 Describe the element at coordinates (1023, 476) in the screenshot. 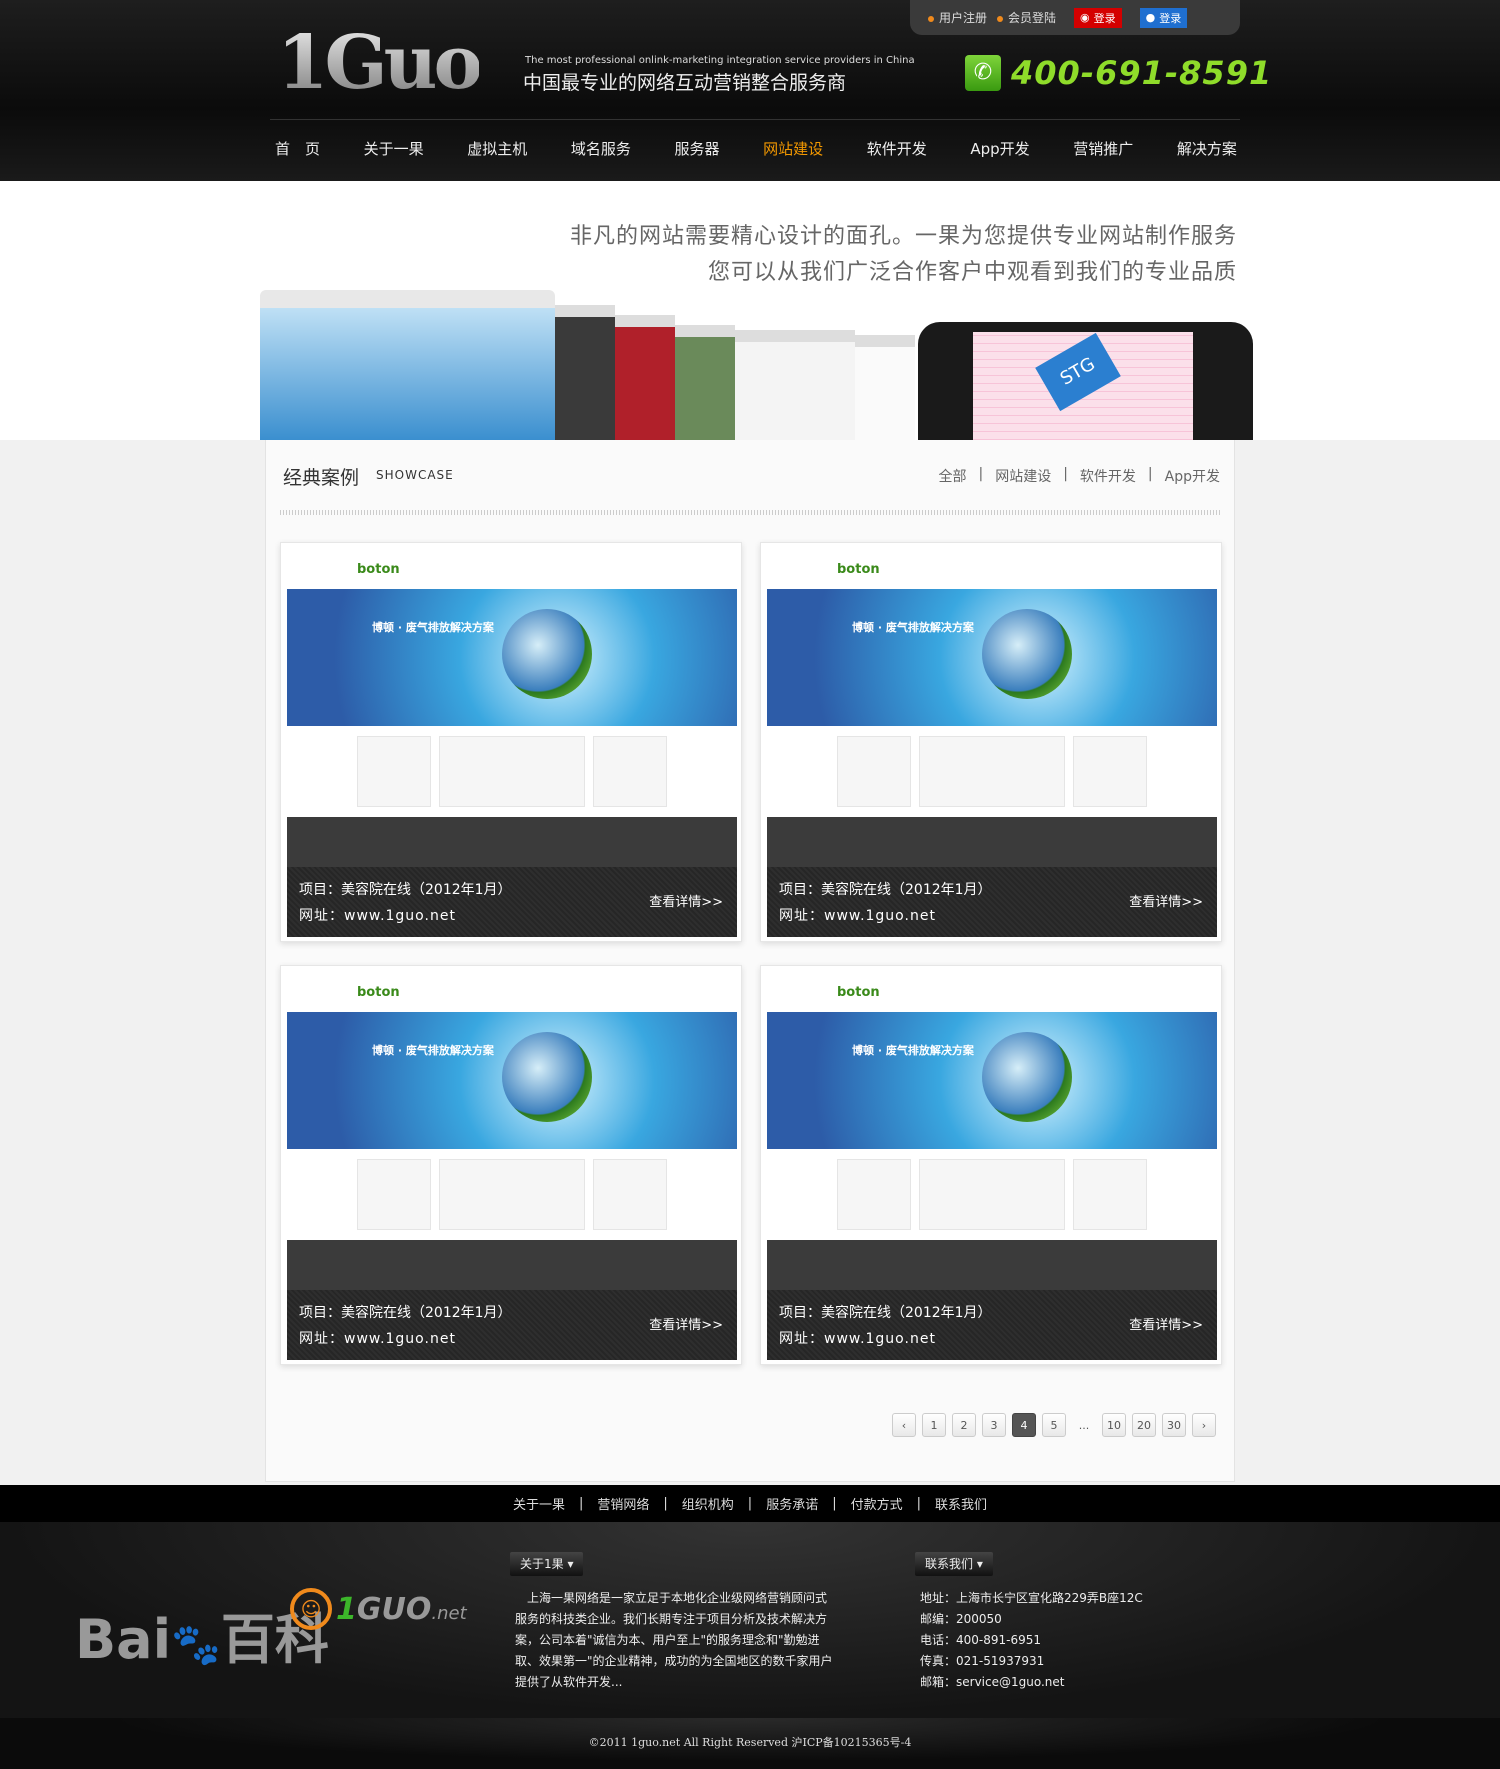

I see `filter-website: 网站建设` at that location.